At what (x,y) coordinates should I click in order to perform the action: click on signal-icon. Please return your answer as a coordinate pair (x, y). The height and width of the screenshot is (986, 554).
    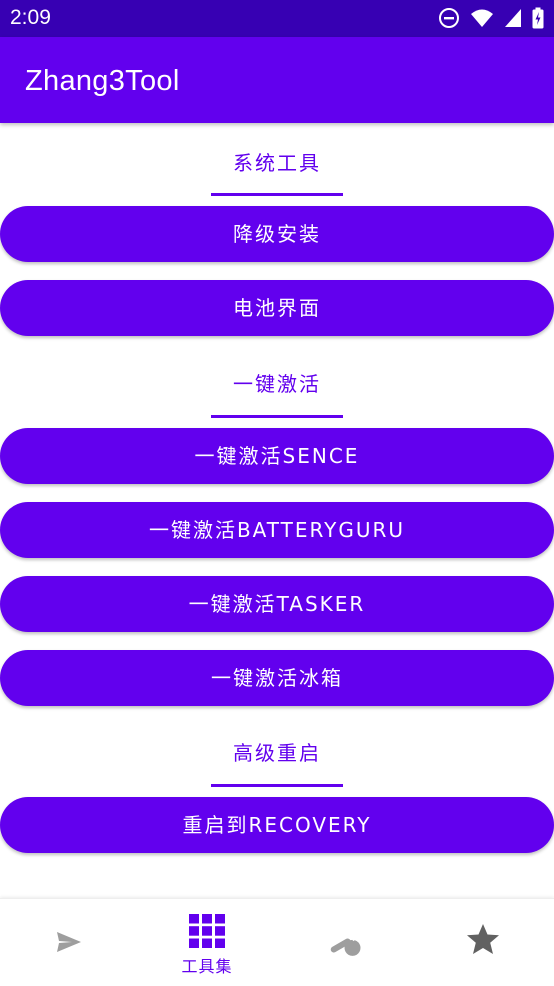
    Looking at the image, I should click on (513, 18).